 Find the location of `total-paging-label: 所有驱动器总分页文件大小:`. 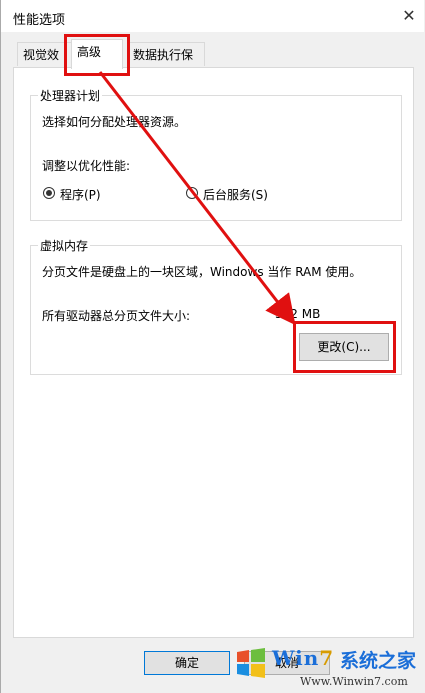

total-paging-label: 所有驱动器总分页文件大小: is located at coordinates (116, 316).